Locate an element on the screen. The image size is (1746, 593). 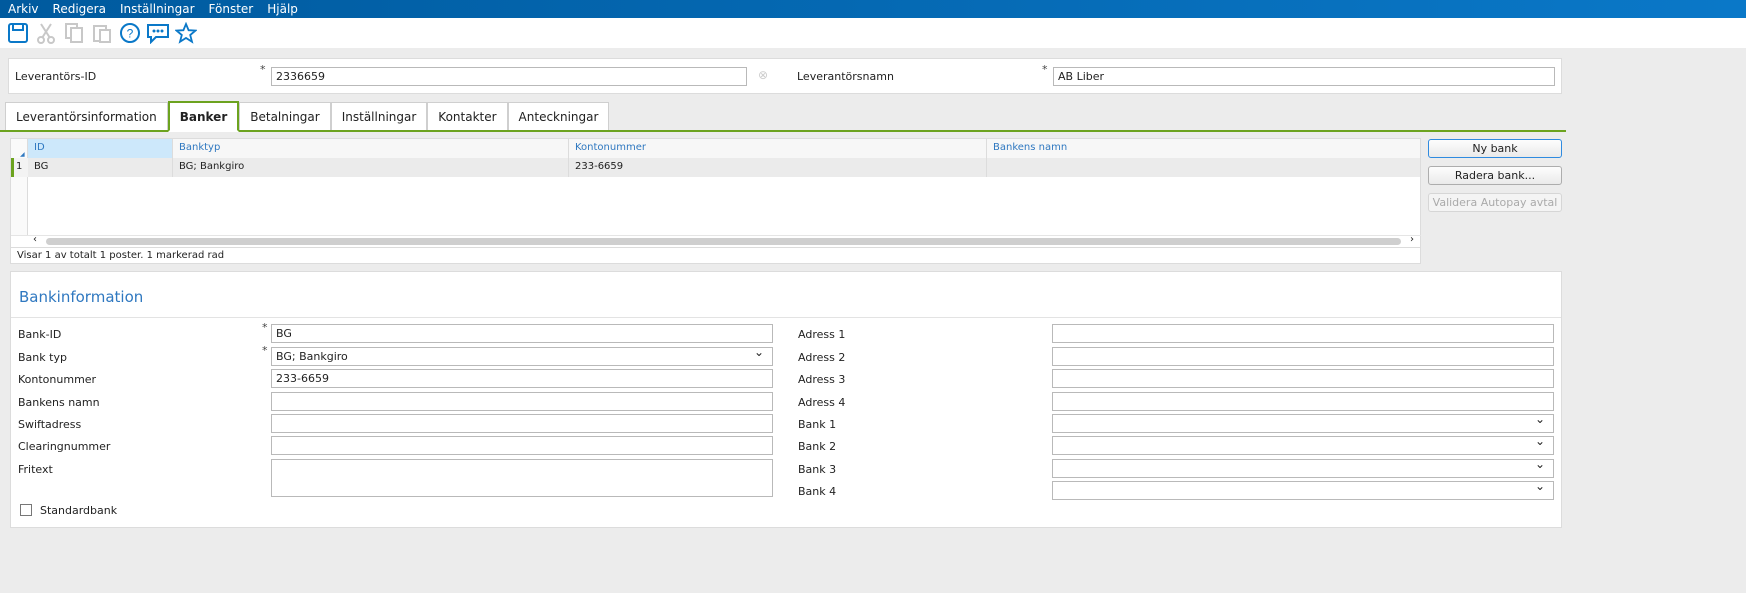
clearingnummer-input is located at coordinates (522, 445).